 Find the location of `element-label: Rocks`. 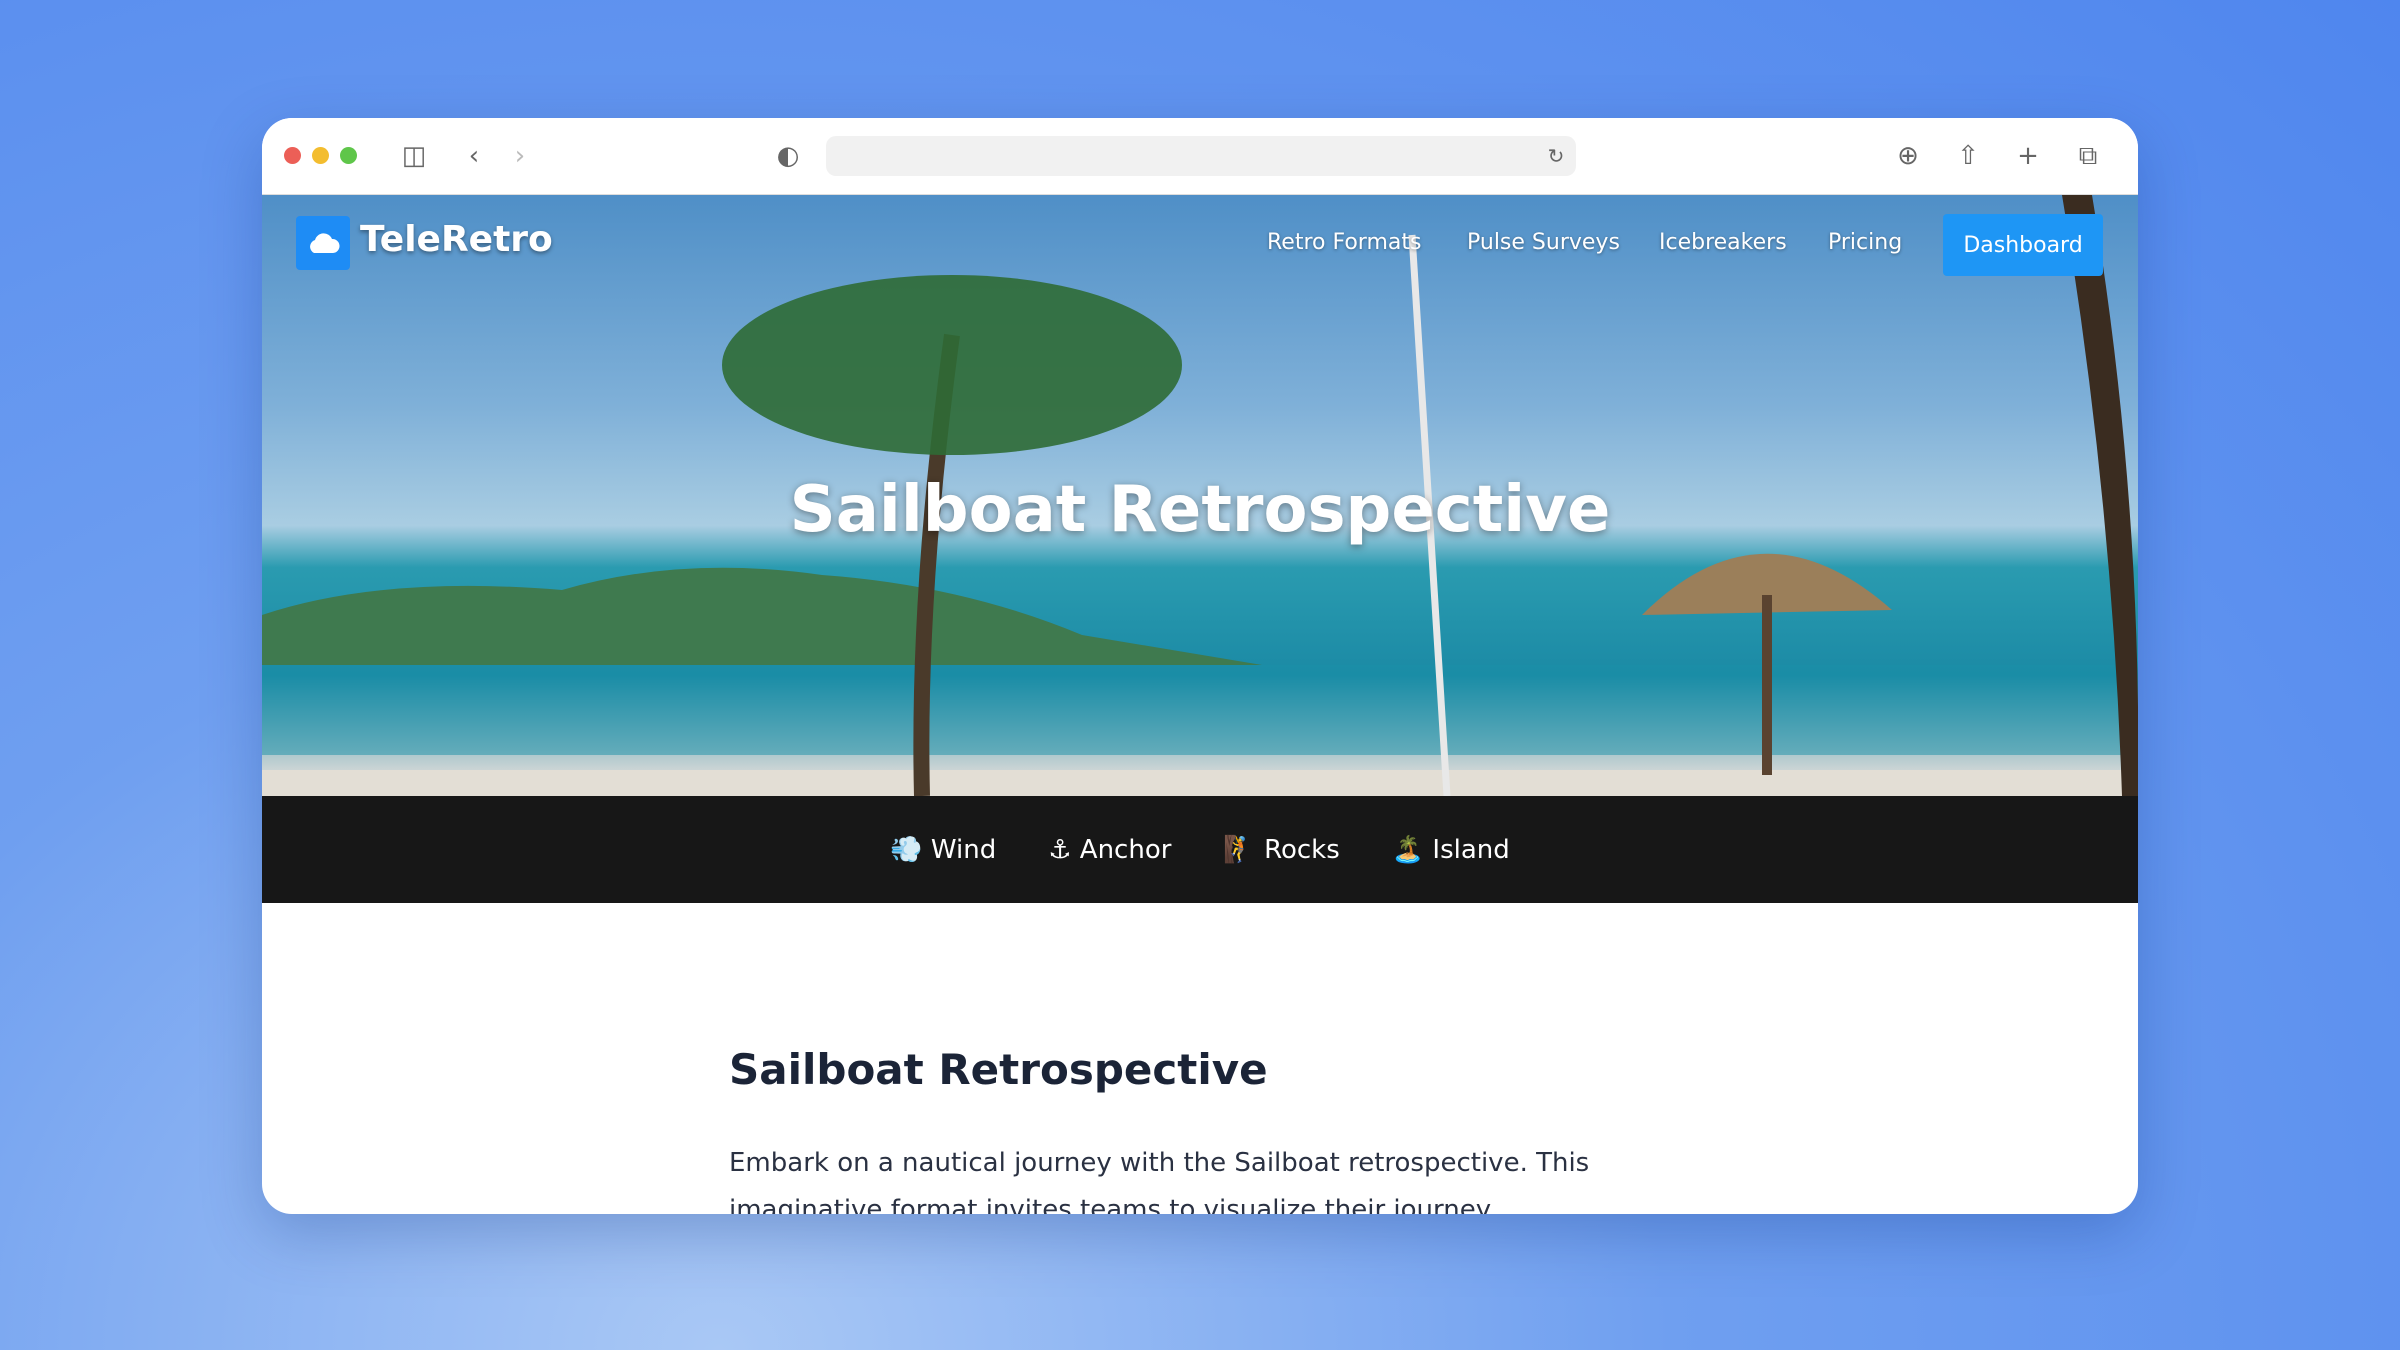

element-label: Rocks is located at coordinates (1302, 849).